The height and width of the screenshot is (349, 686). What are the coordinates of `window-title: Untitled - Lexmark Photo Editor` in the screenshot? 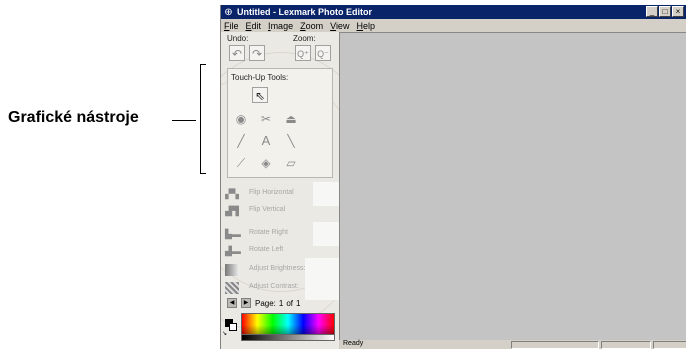 It's located at (305, 12).